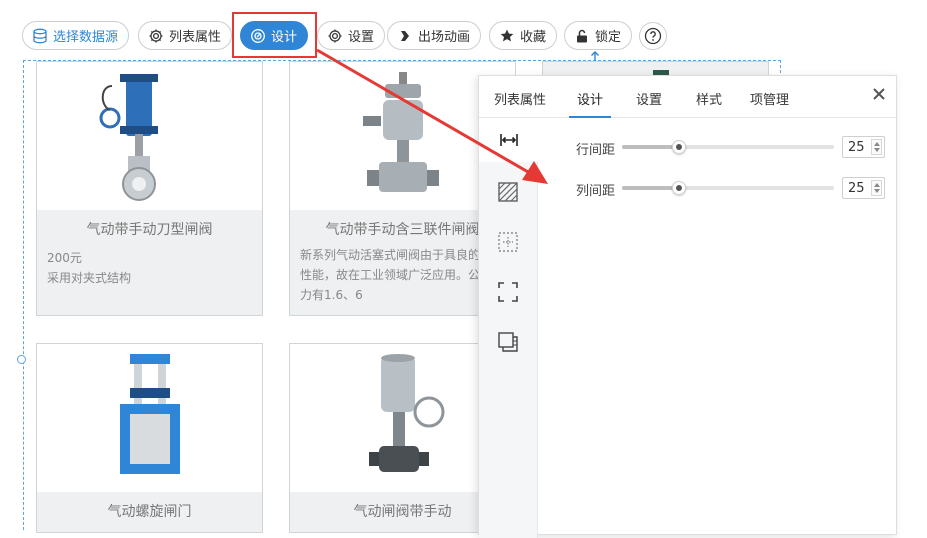 This screenshot has height=538, width=927. Describe the element at coordinates (876, 147) in the screenshot. I see `row-spacing-stepper` at that location.